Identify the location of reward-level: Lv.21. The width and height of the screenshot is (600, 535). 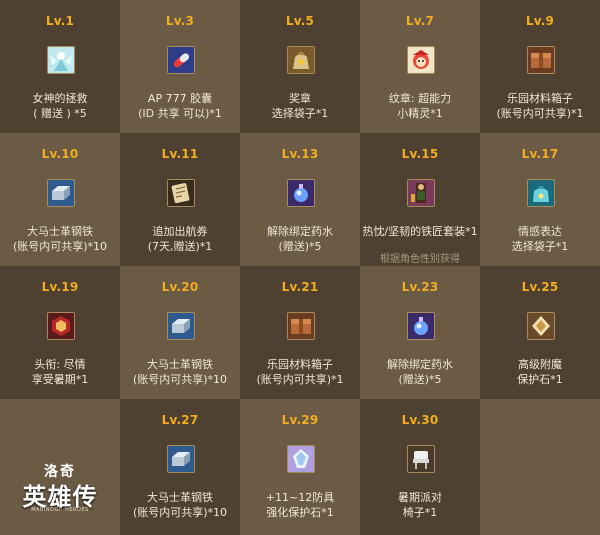
(300, 287).